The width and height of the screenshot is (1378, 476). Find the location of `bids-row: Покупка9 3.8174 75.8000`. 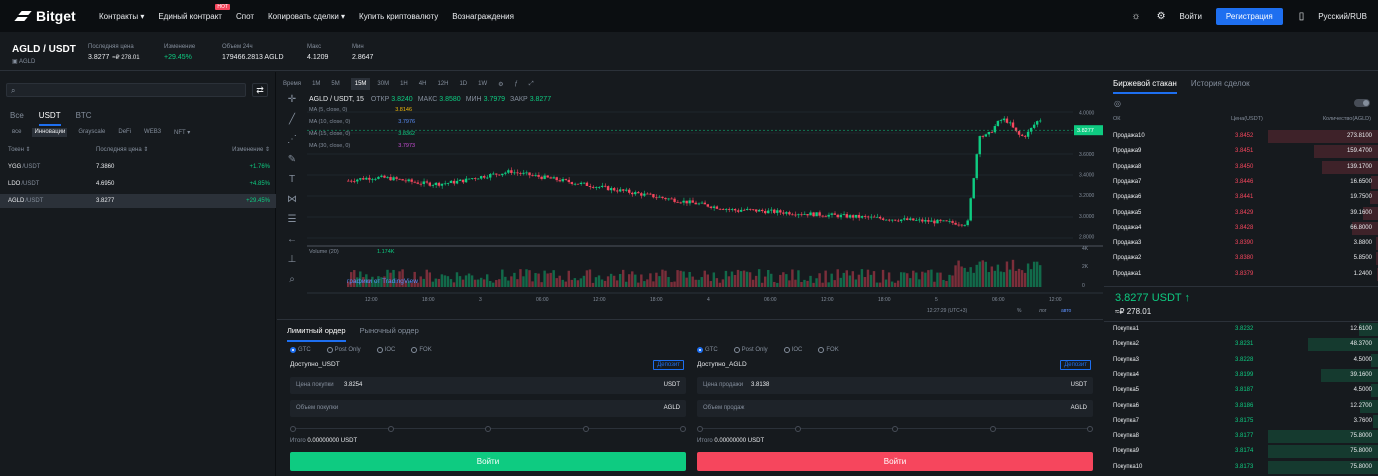

bids-row: Покупка9 3.8174 75.8000 is located at coordinates (1241, 451).